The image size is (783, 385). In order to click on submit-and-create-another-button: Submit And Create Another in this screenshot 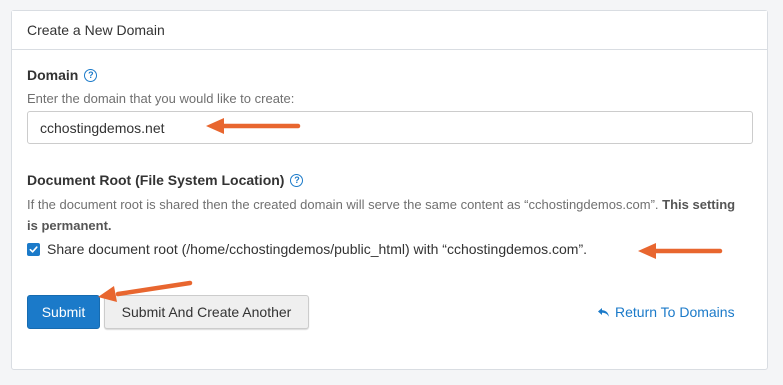, I will do `click(206, 312)`.